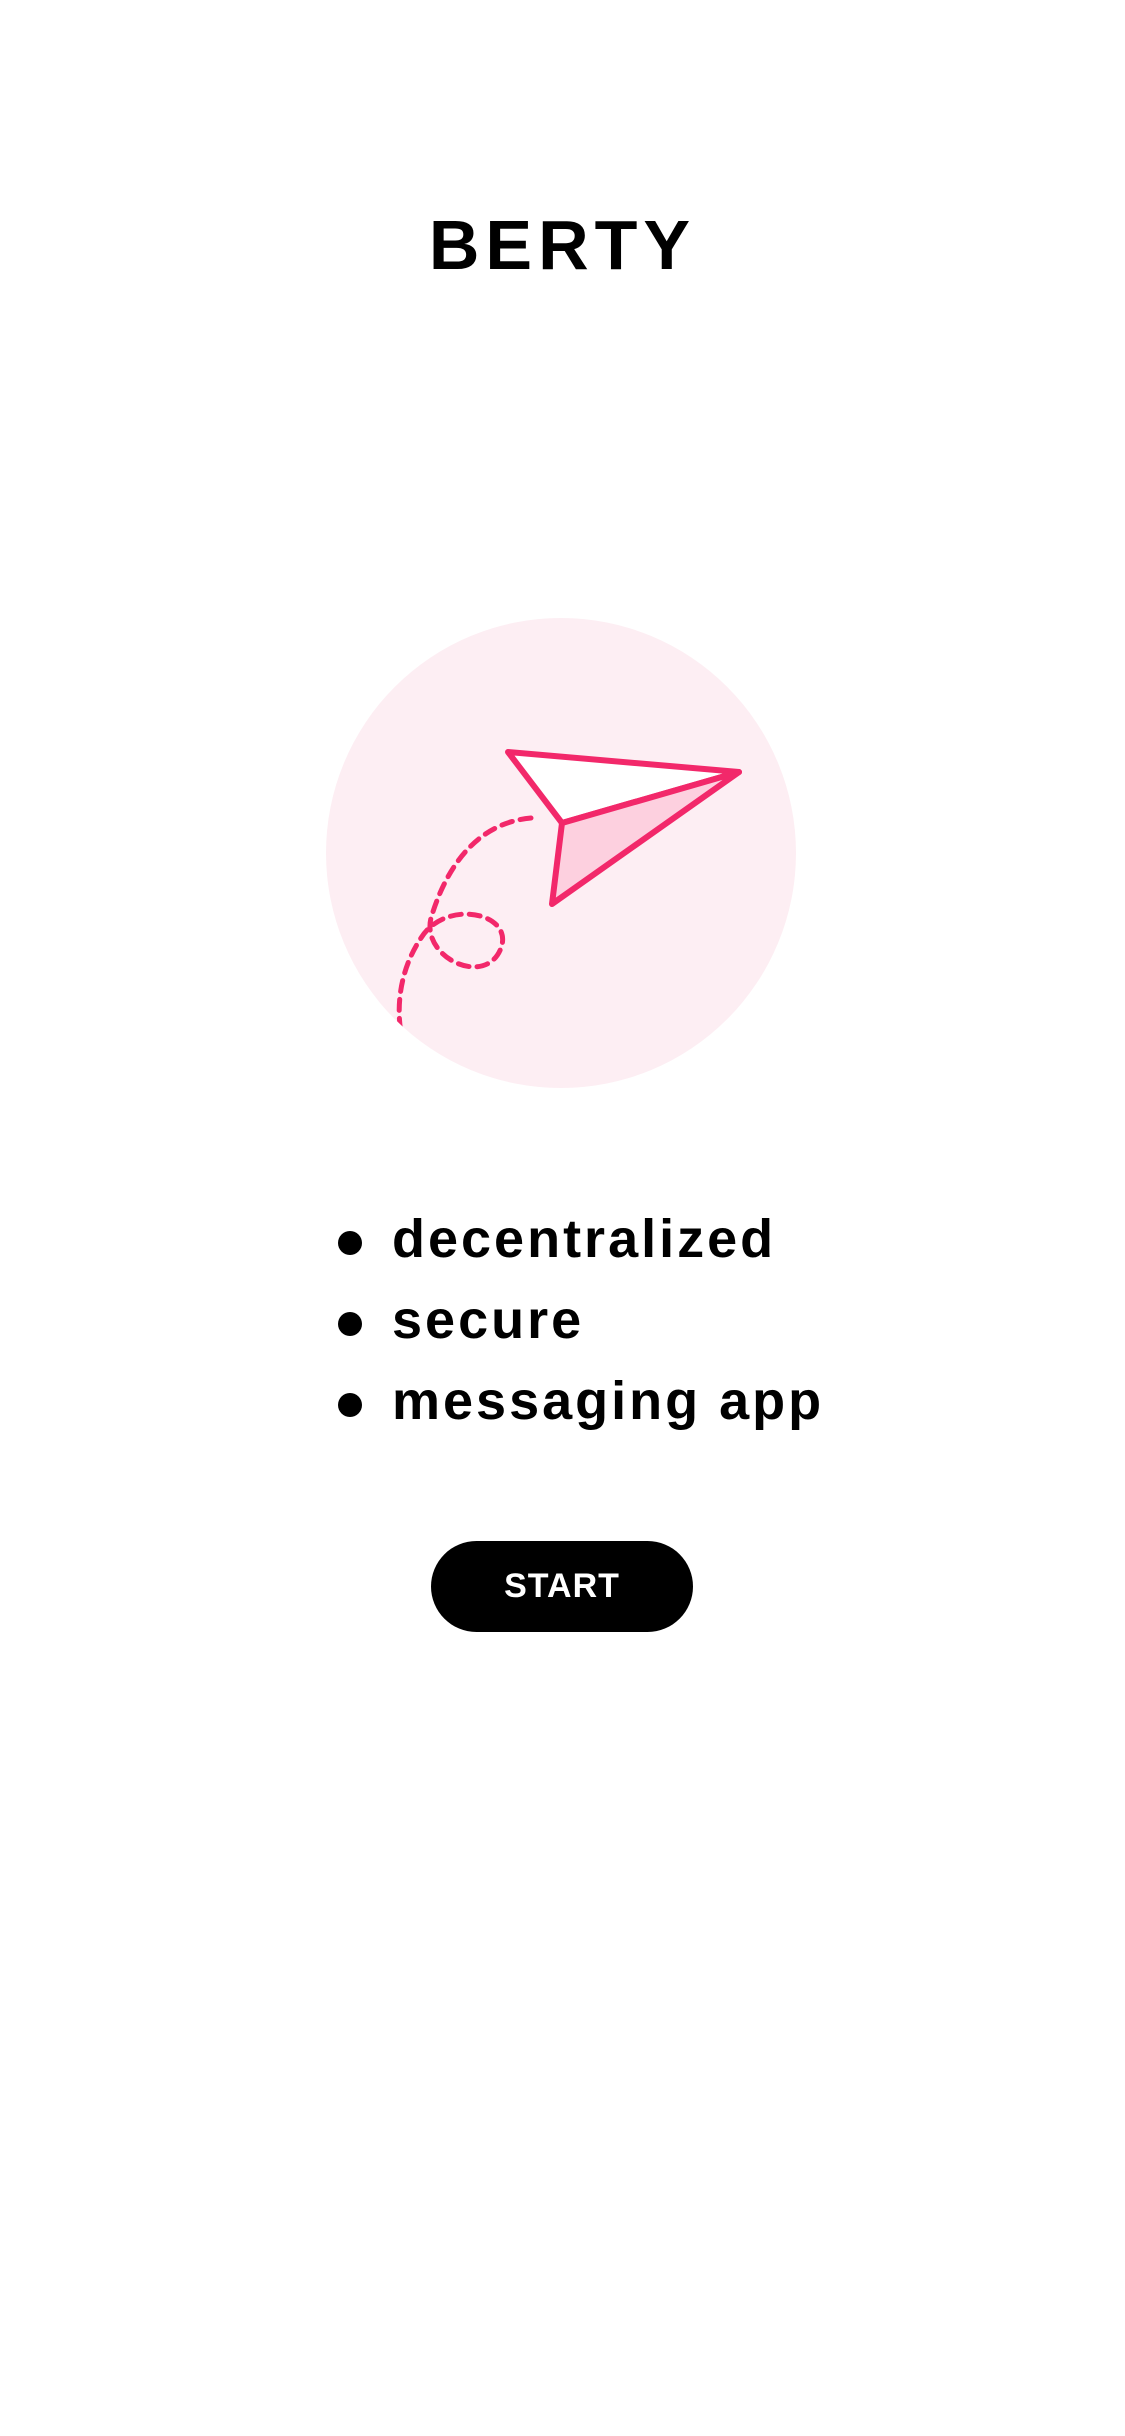 The image size is (1125, 2436). Describe the element at coordinates (608, 1400) in the screenshot. I see `tagline-text: messaging app` at that location.